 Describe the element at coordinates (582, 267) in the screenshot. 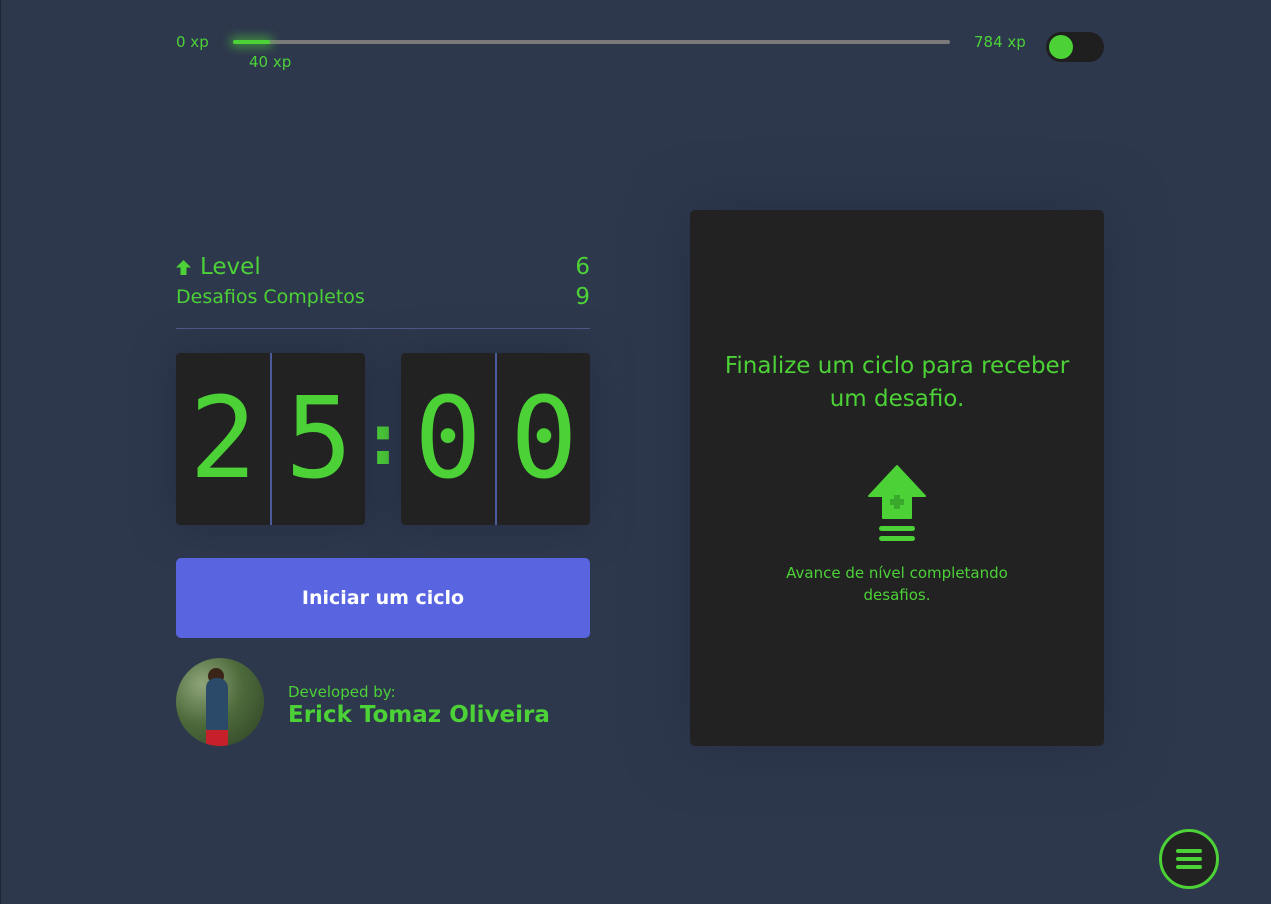

I see `level-value: 6` at that location.